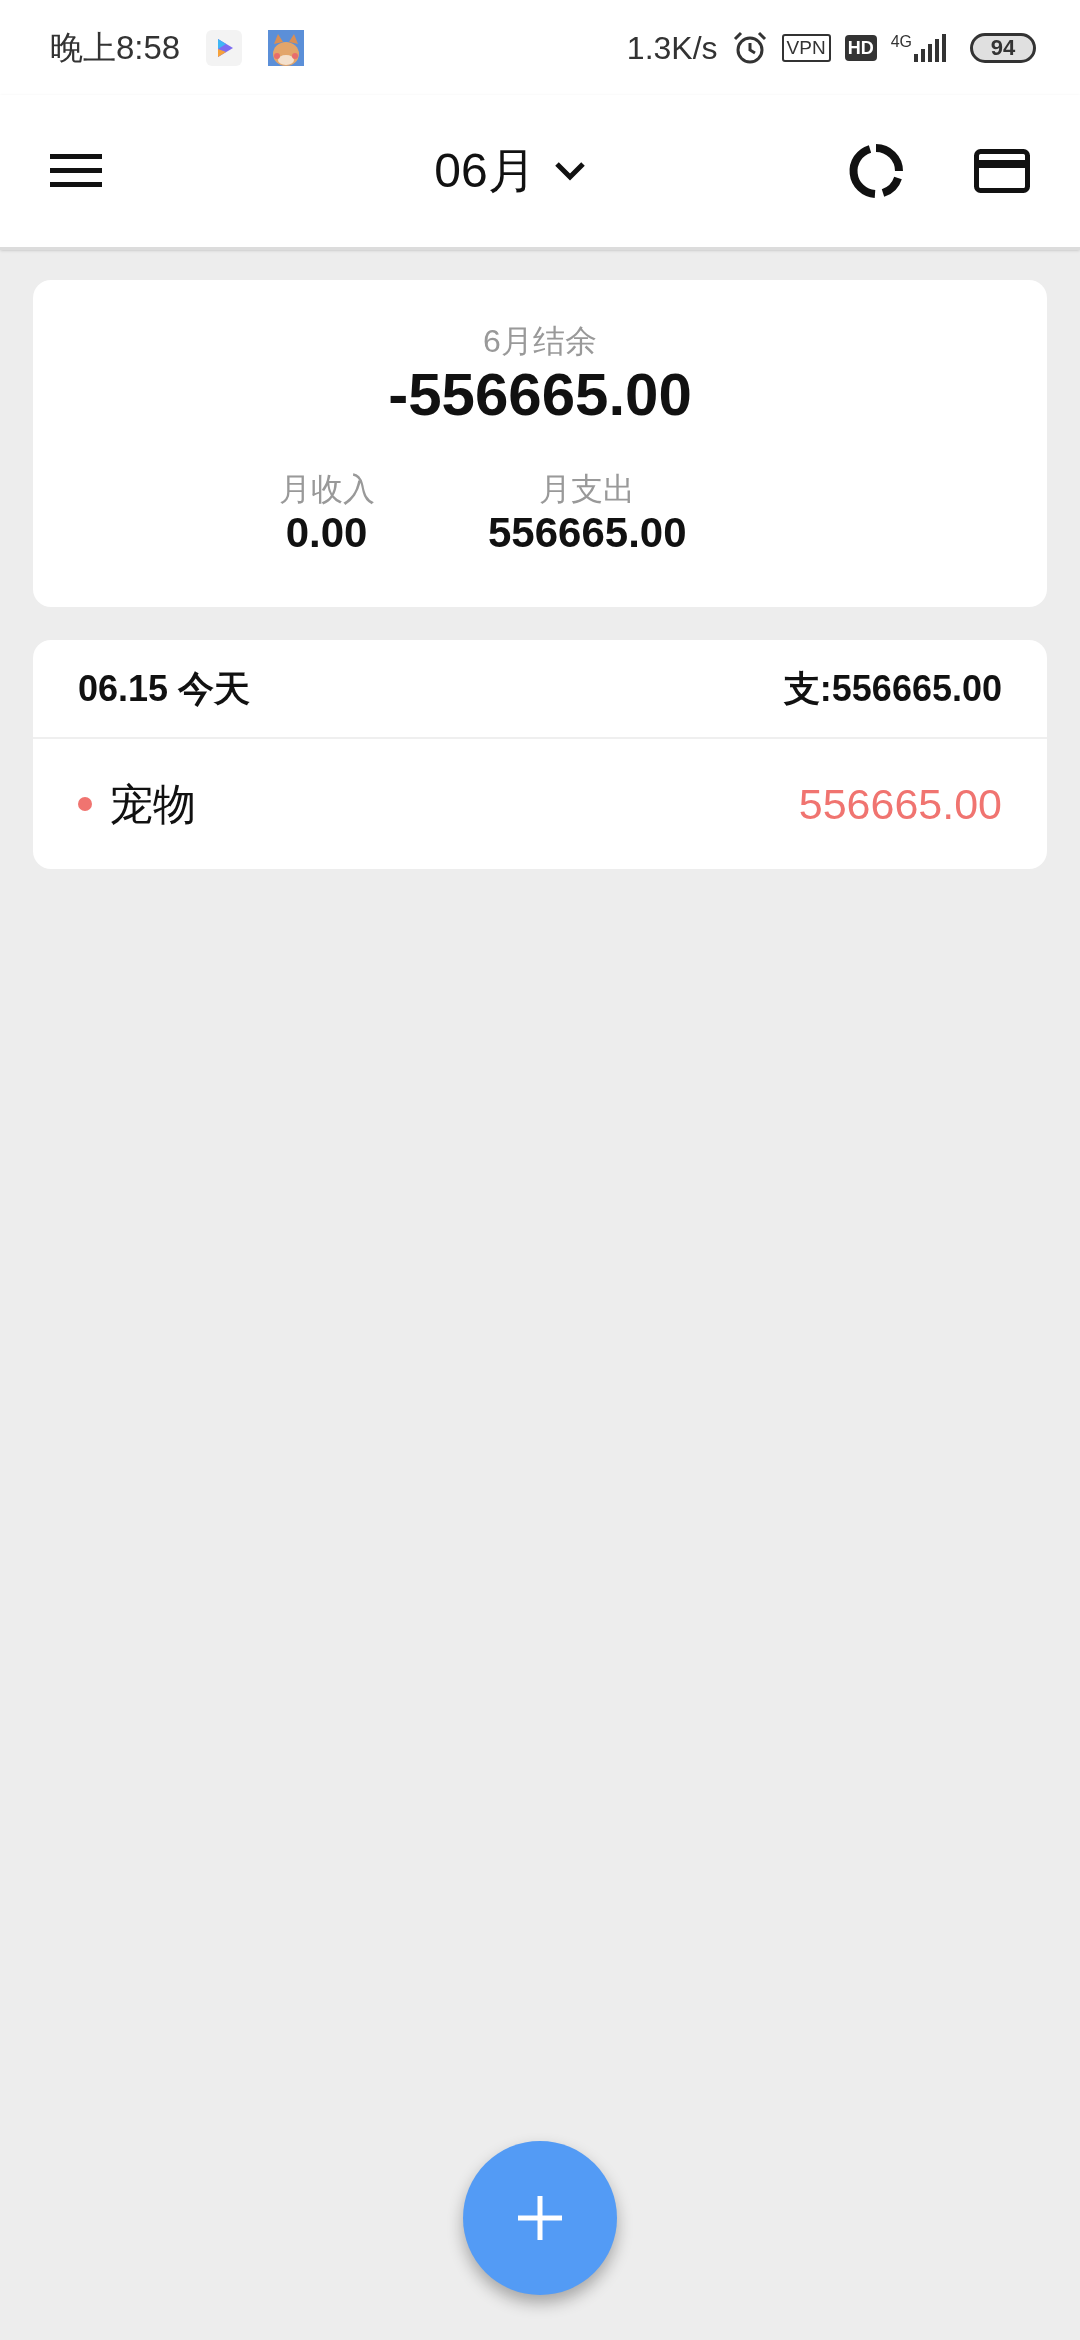  Describe the element at coordinates (540, 2218) in the screenshot. I see `plus-icon` at that location.